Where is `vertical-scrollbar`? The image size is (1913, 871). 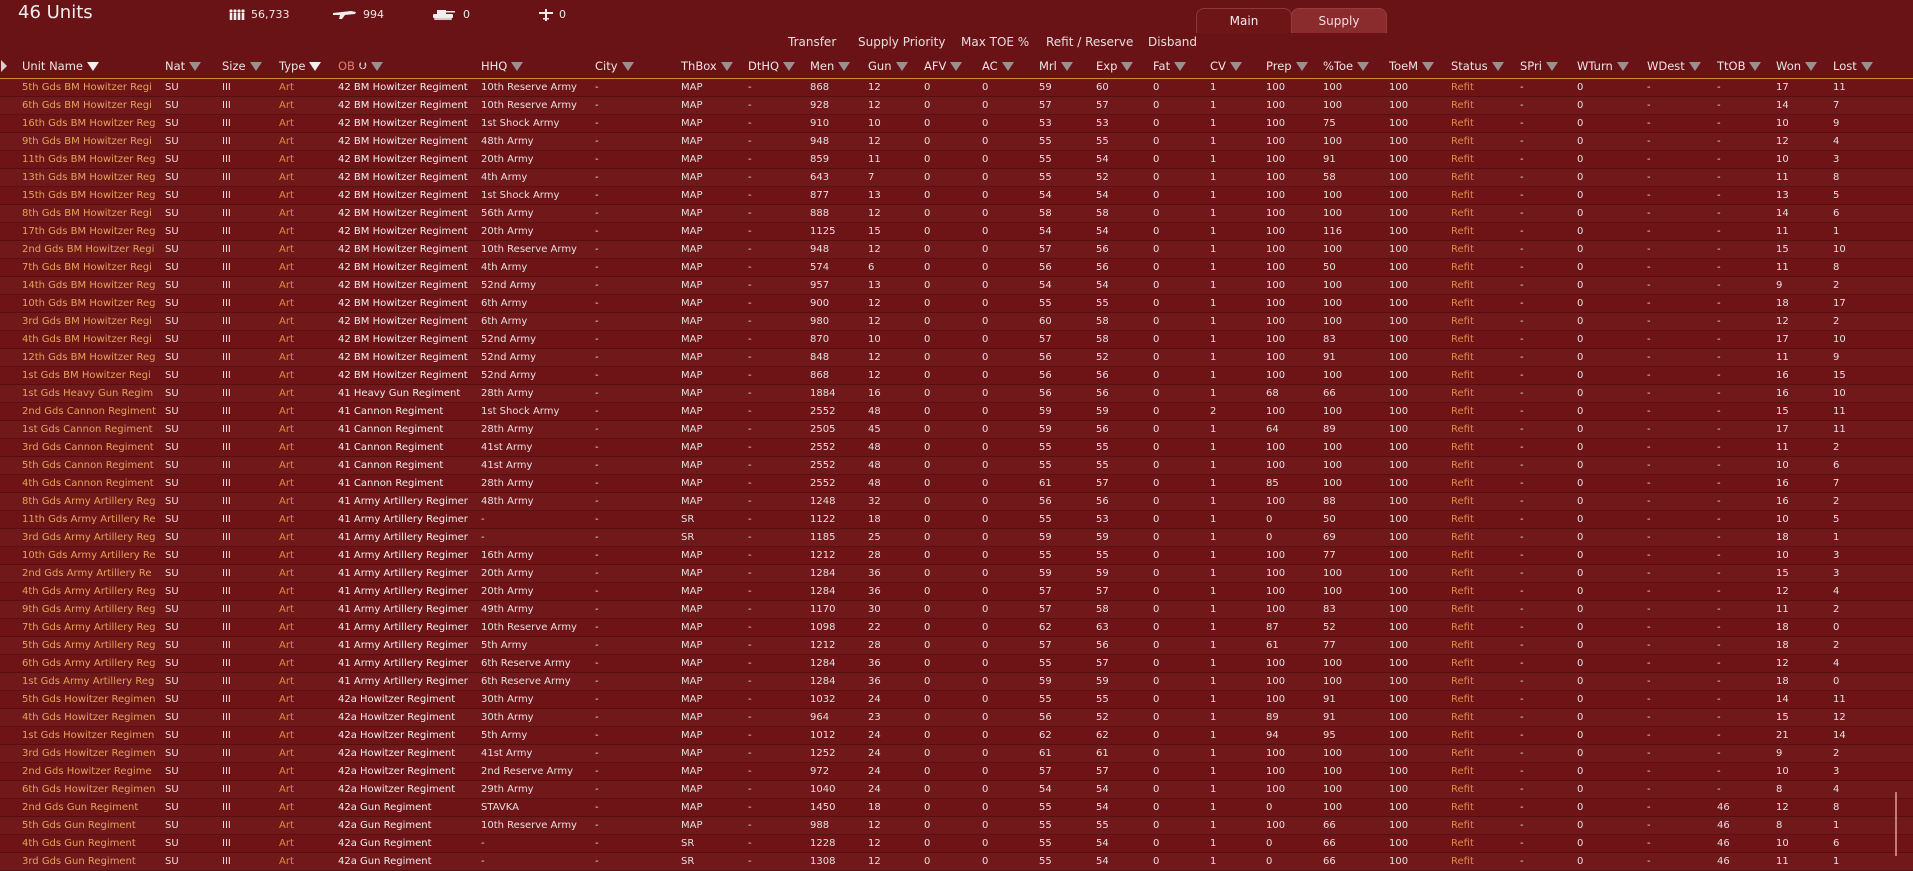 vertical-scrollbar is located at coordinates (1896, 824).